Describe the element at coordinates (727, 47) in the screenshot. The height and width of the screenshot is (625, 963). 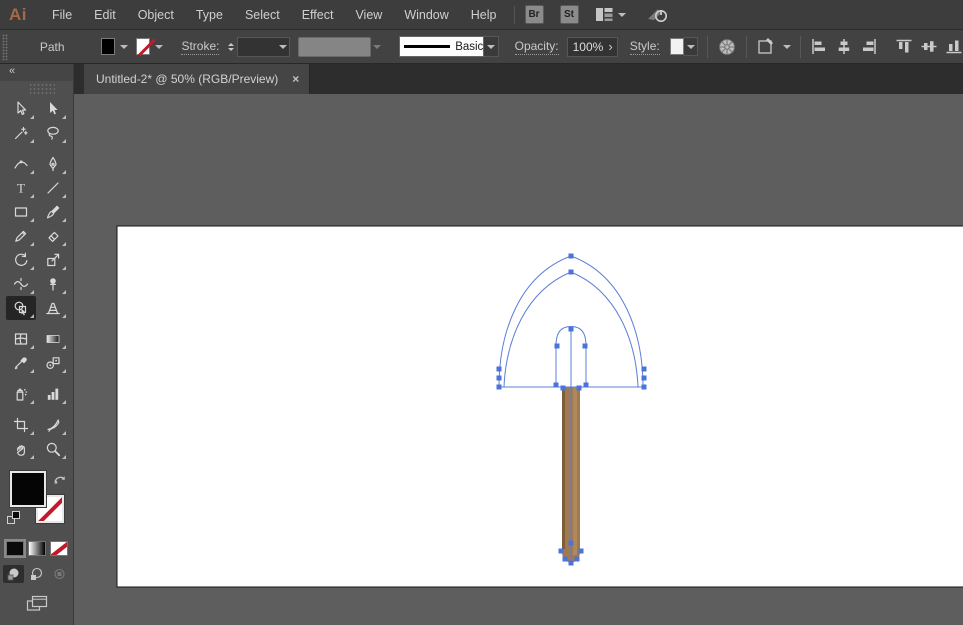
I see `recolor-artwork-button` at that location.